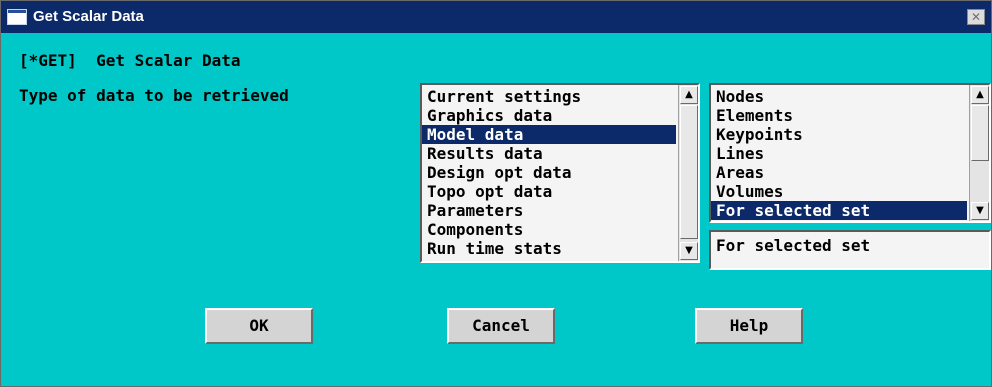  What do you see at coordinates (549, 115) in the screenshot?
I see `list-item: Graphics data` at bounding box center [549, 115].